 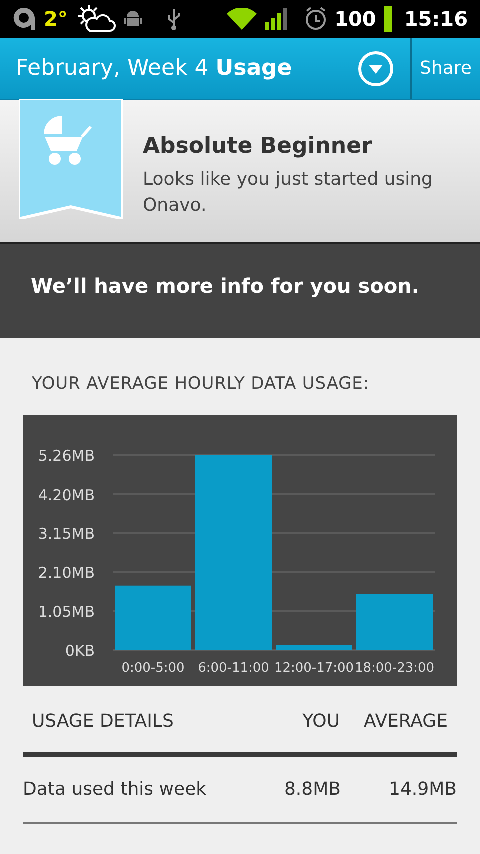 I want to click on y-tick-label: 4.20MB, so click(x=66, y=495).